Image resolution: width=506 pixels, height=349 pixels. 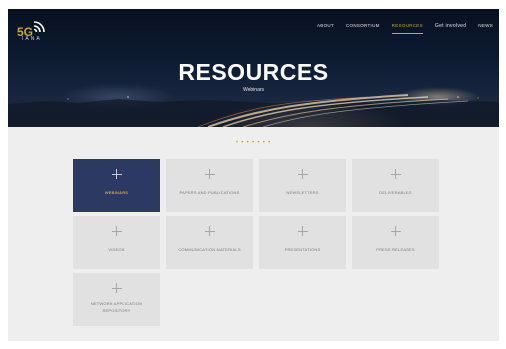 I want to click on page-title: RESOURCES, so click(x=253, y=72).